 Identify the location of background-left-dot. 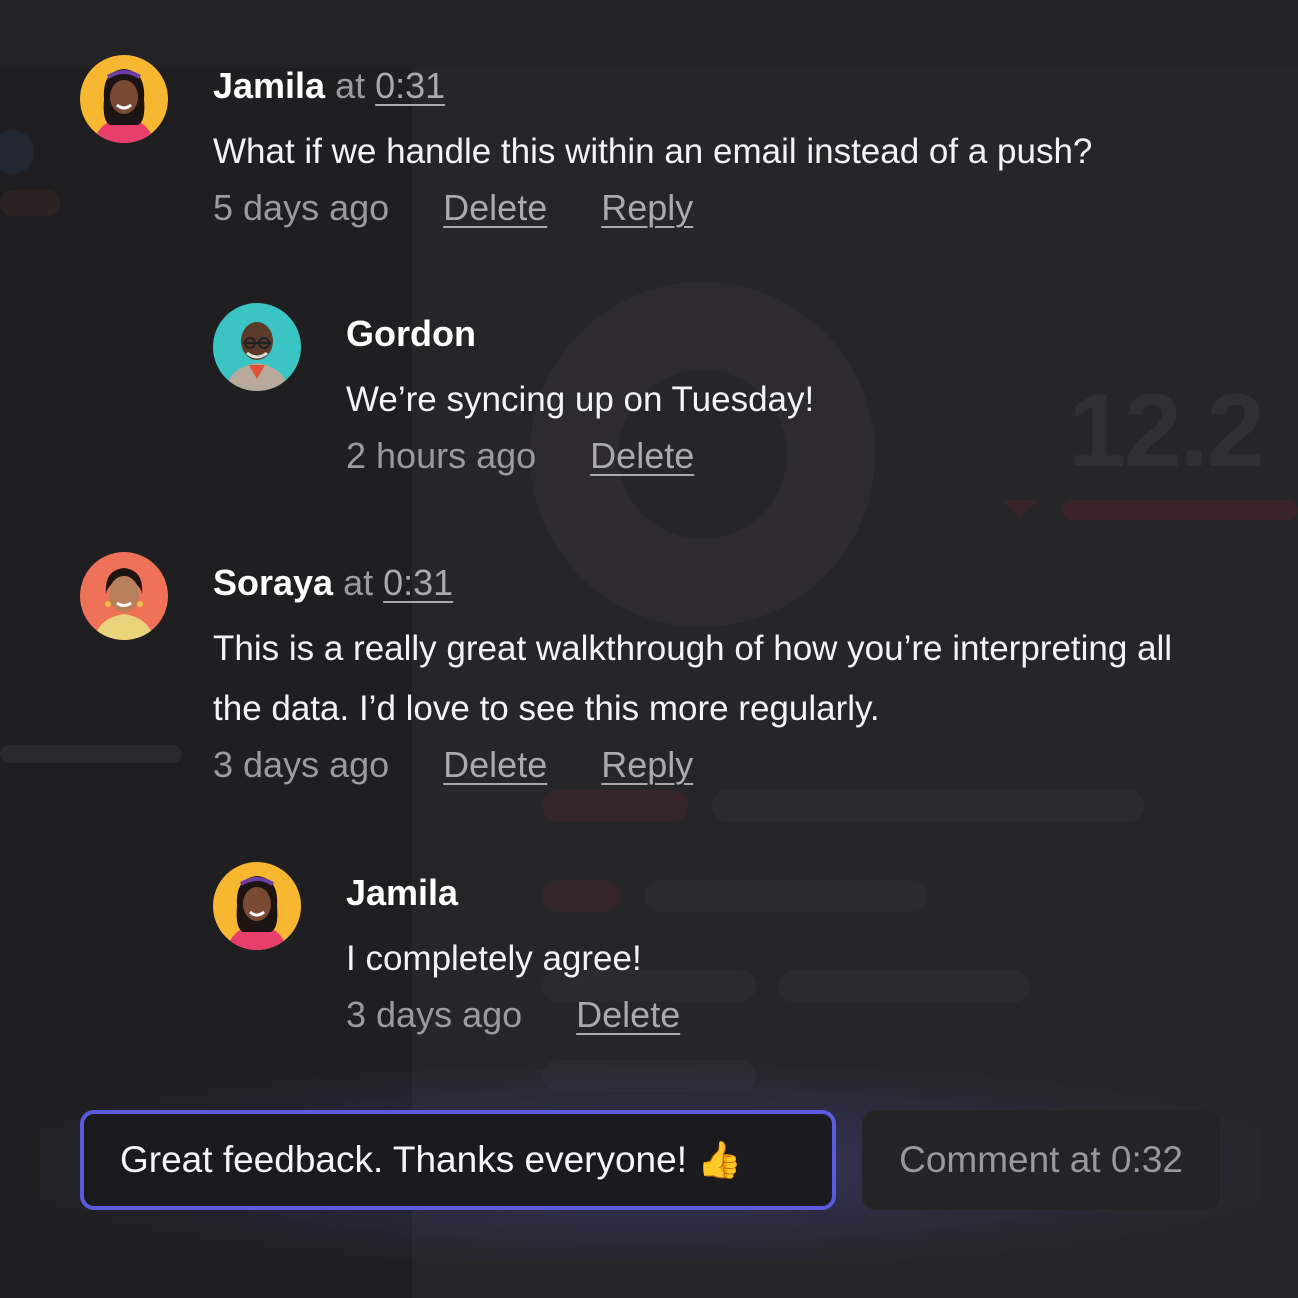
(17, 152).